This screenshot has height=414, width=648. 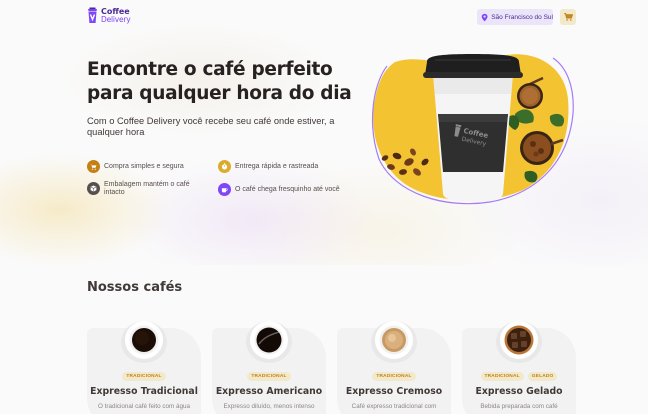 I want to click on location-label: São Francisco do Sul, so click(x=522, y=17).